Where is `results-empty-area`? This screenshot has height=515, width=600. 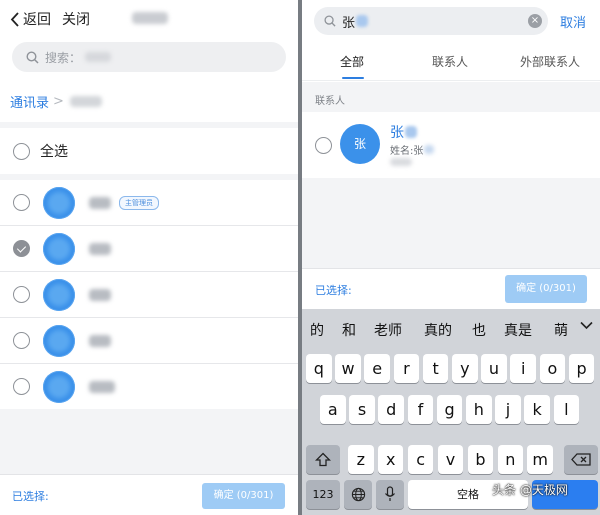
results-empty-area is located at coordinates (451, 223).